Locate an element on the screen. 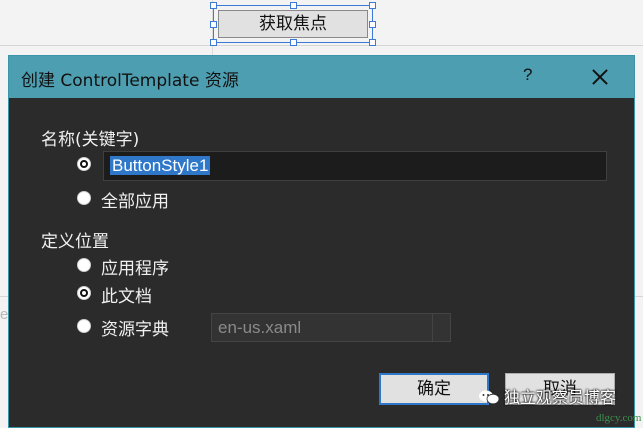  designer-guide-line is located at coordinates (321, 45).